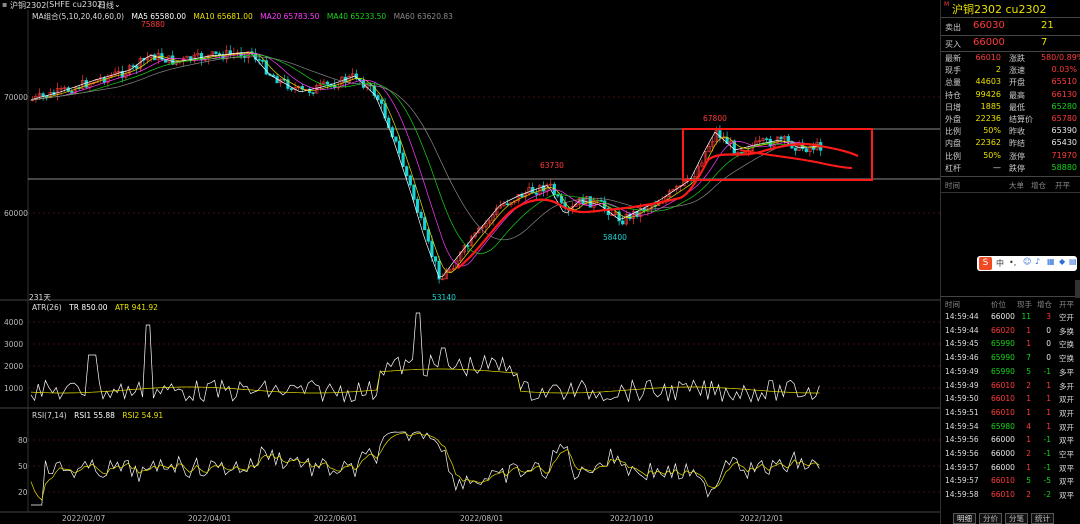 The width and height of the screenshot is (1080, 524). Describe the element at coordinates (444, 297) in the screenshot. I see `low-label: 53140` at that location.